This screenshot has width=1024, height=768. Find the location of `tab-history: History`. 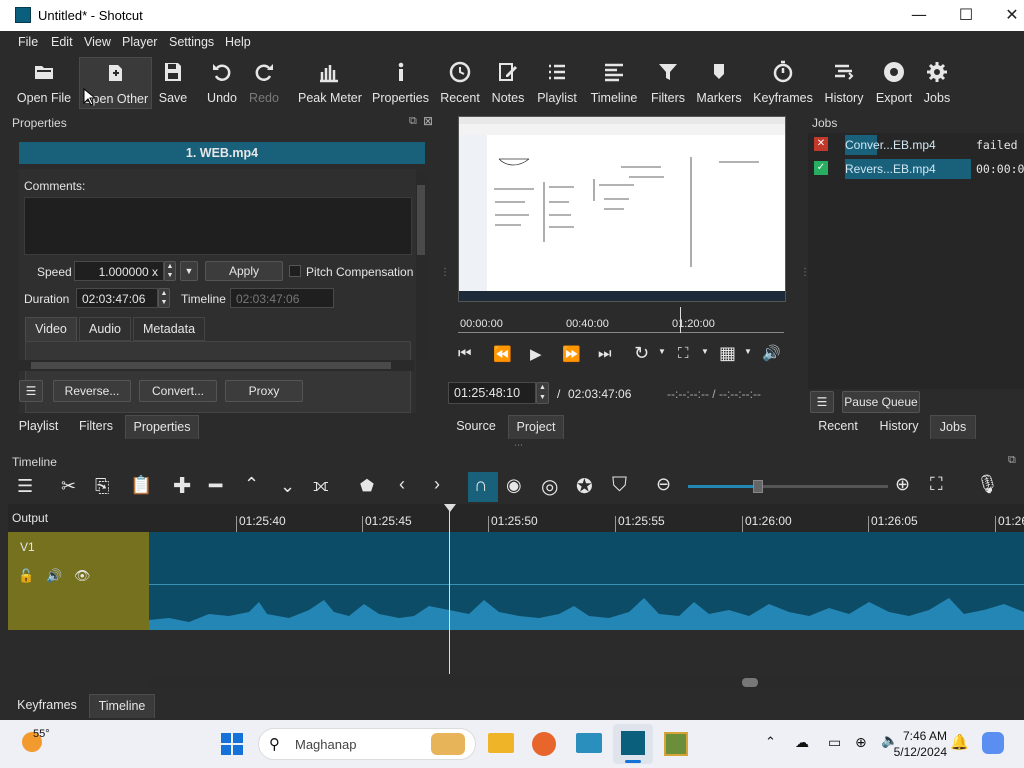

tab-history: History is located at coordinates (899, 427).